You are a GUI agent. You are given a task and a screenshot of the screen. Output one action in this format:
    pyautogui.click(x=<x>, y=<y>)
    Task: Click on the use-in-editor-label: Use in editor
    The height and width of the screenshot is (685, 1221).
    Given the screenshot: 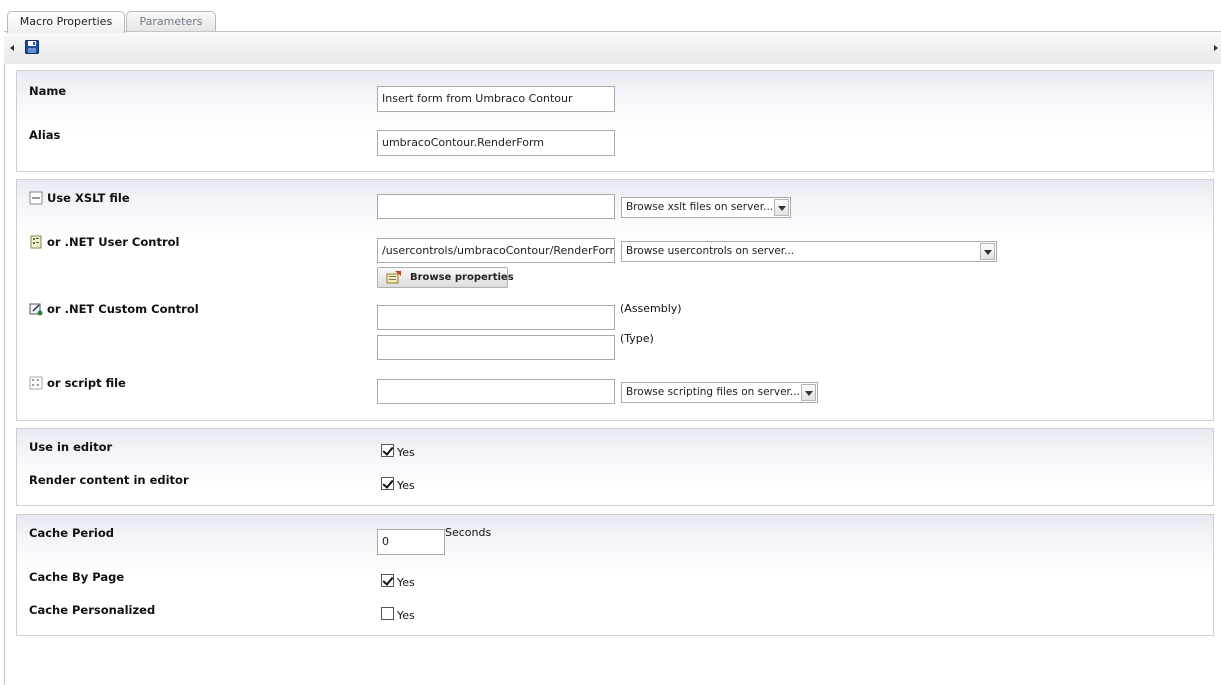 What is the action you would take?
    pyautogui.click(x=71, y=447)
    